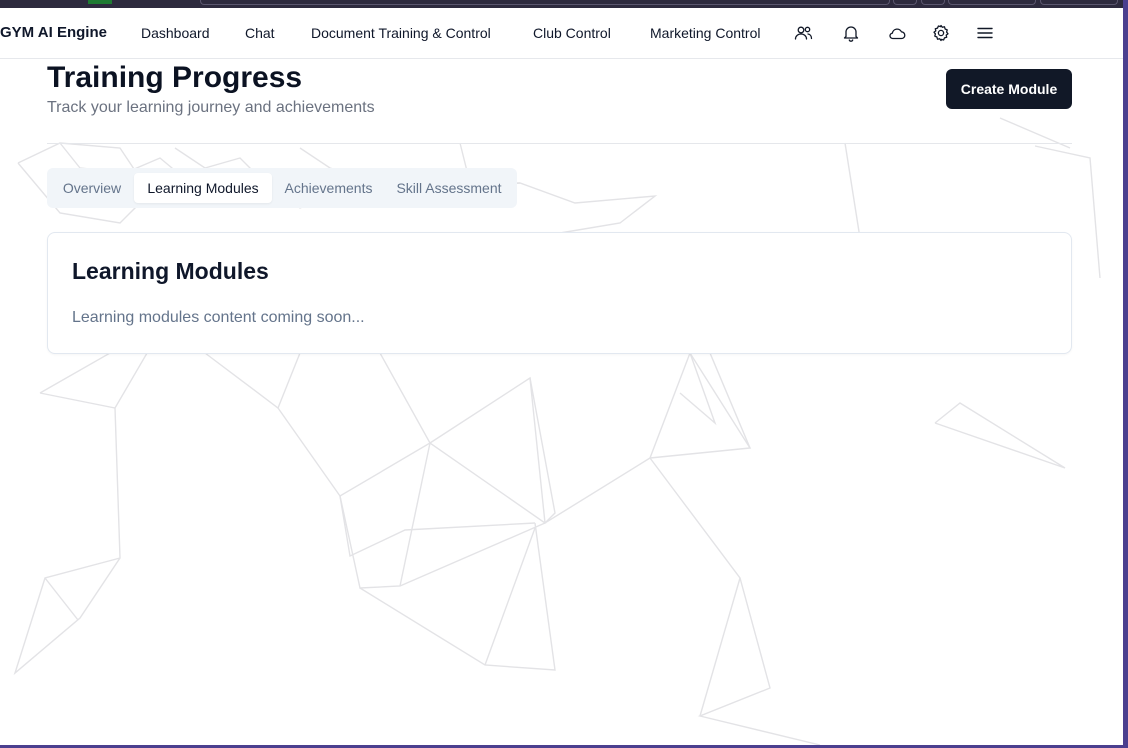  I want to click on card-title: Learning Modules, so click(170, 271).